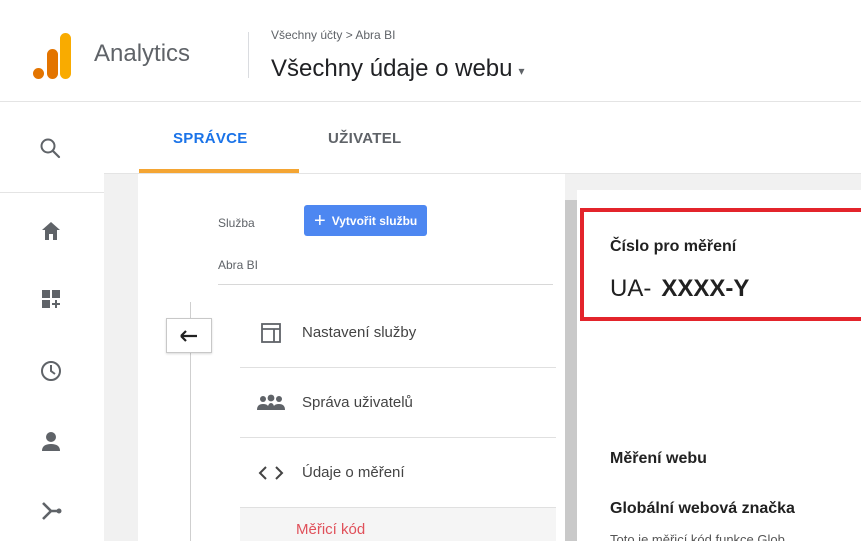 This screenshot has width=861, height=541. What do you see at coordinates (50, 148) in the screenshot?
I see `search-icon` at bounding box center [50, 148].